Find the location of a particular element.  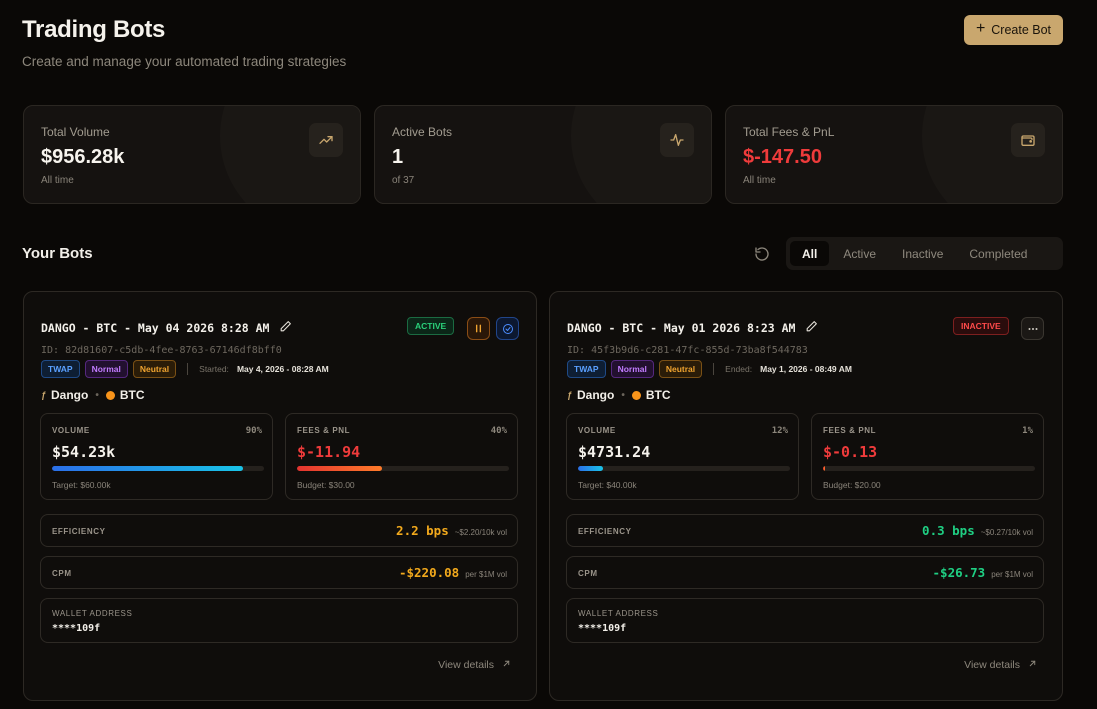

bot-name: DANGO - BTC - May 01 2026 8:23 AM is located at coordinates (692, 328).